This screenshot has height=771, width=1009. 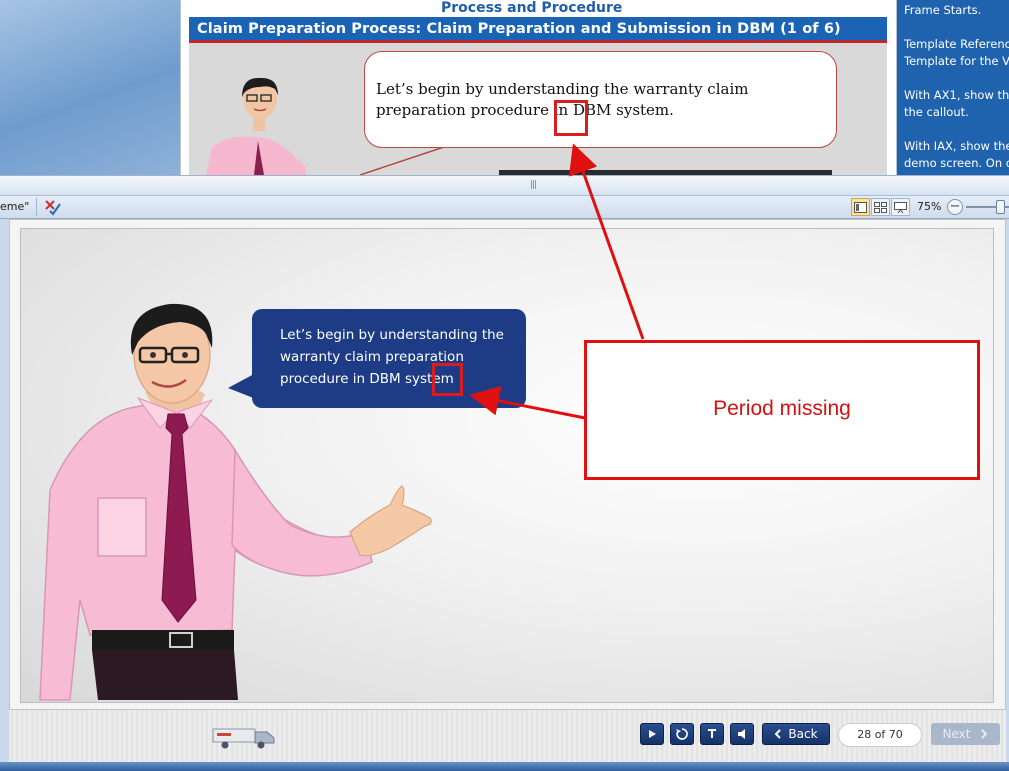 I want to click on back-label: Back, so click(x=803, y=734).